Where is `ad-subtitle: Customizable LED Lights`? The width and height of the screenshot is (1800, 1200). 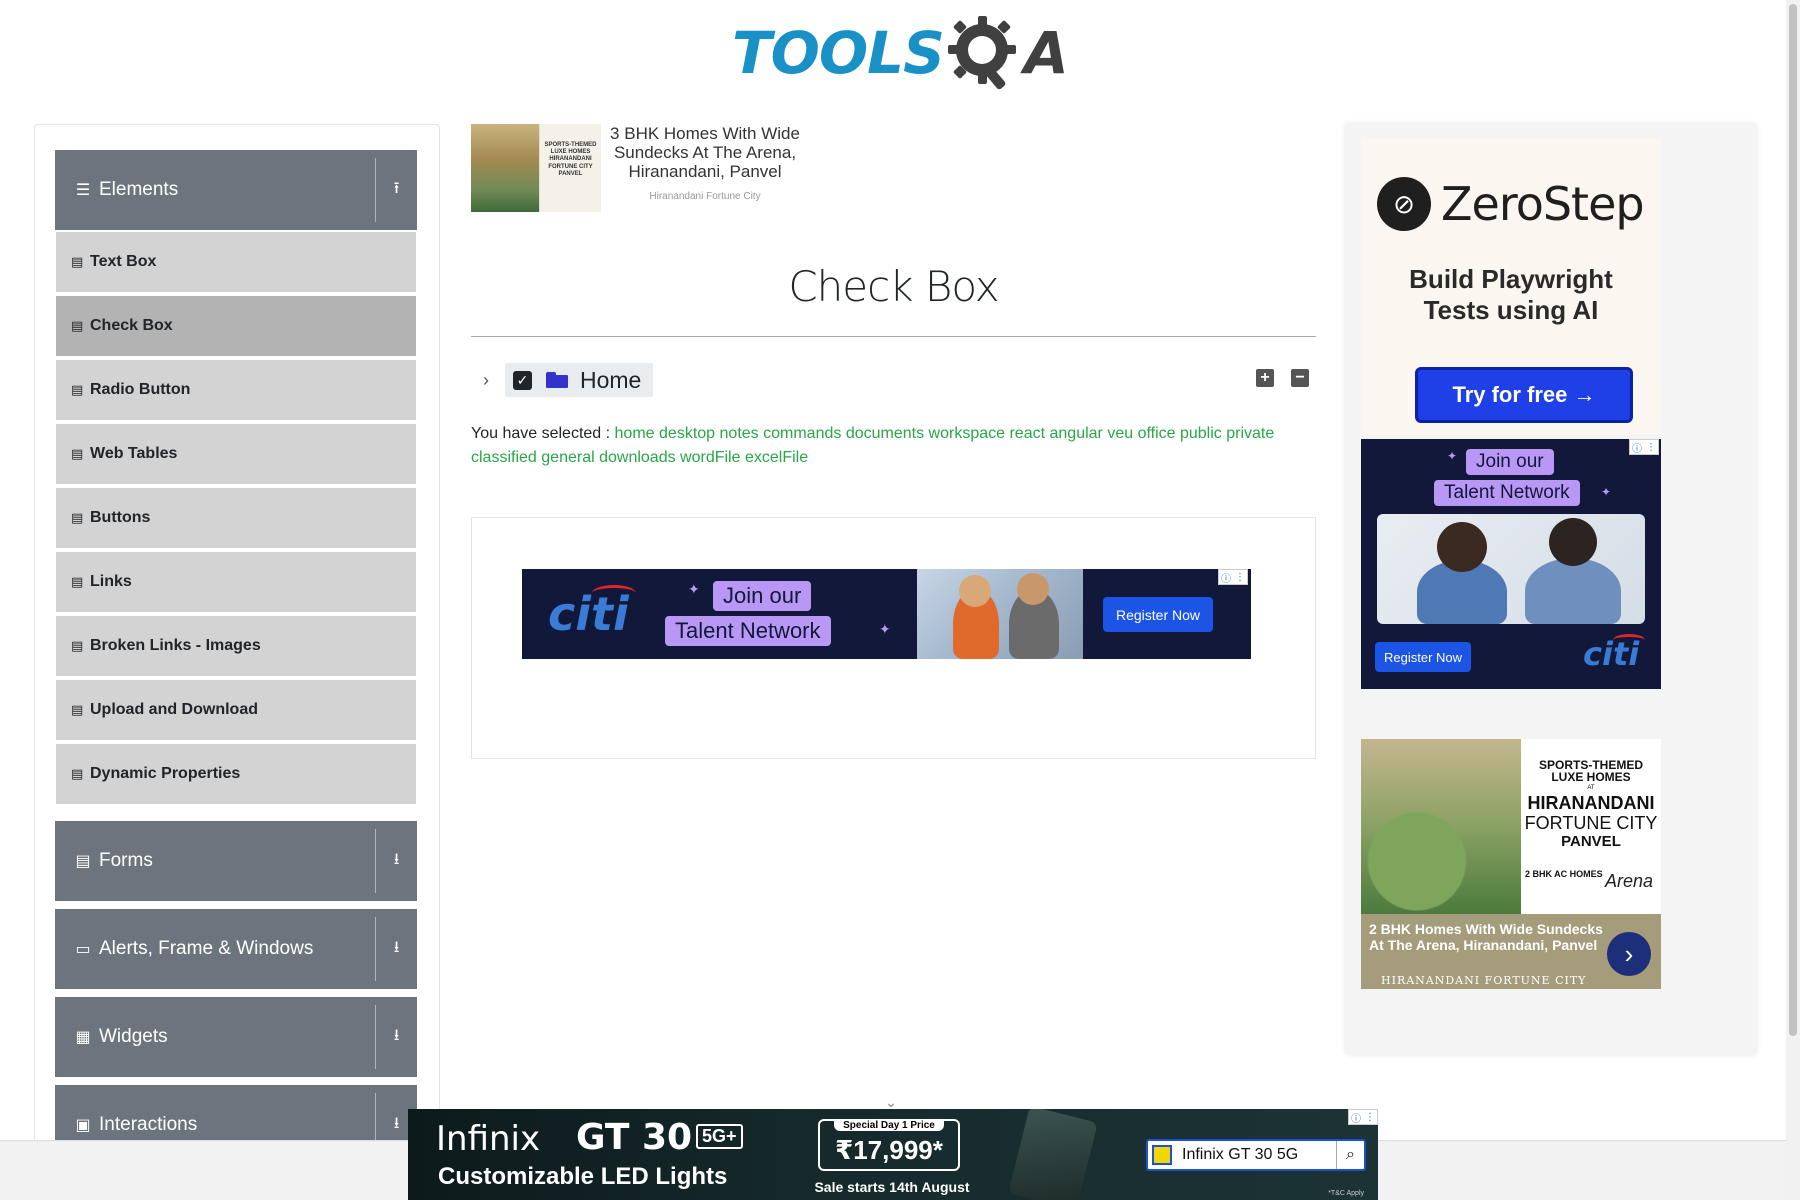 ad-subtitle: Customizable LED Lights is located at coordinates (583, 1176).